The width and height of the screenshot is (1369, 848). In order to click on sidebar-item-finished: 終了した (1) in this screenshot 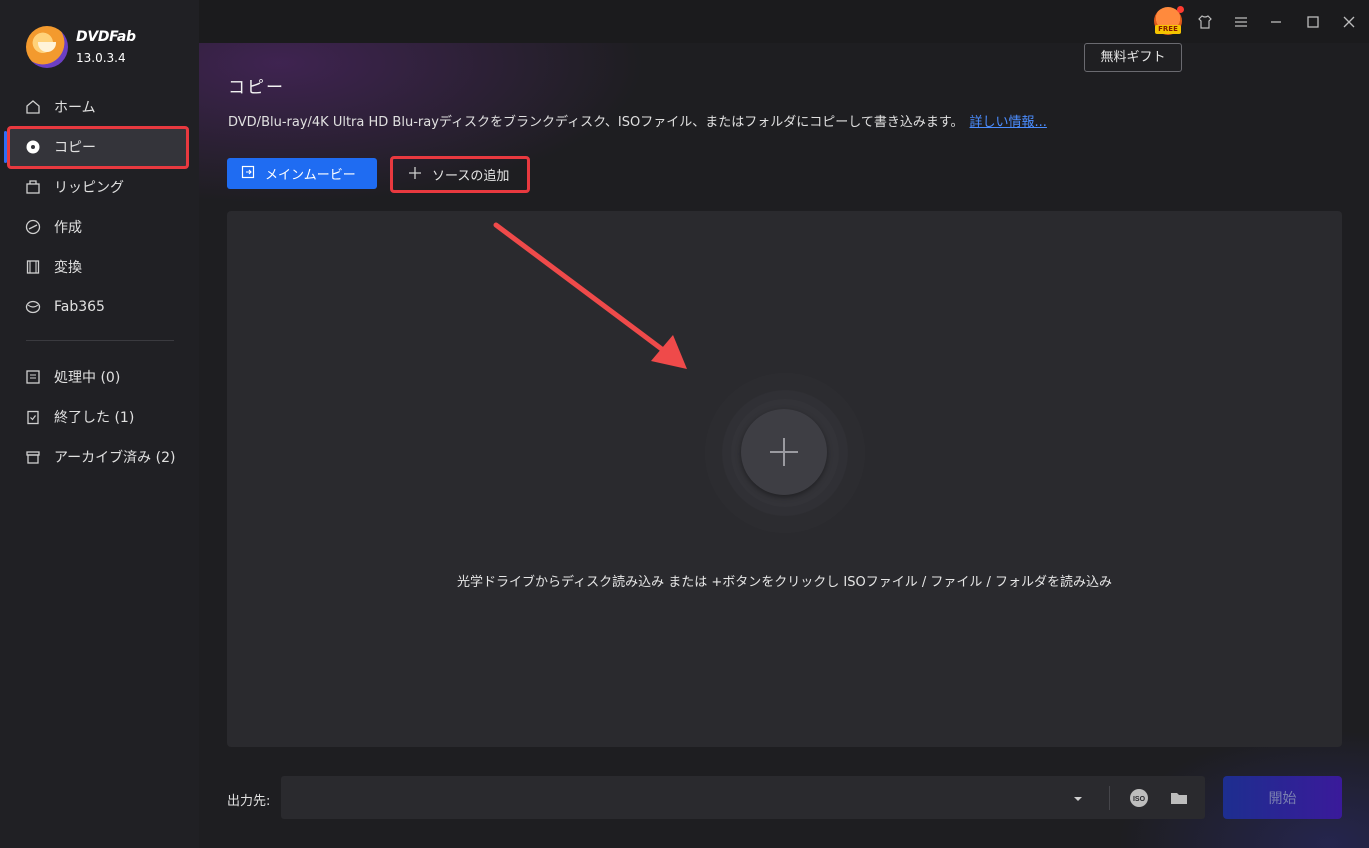, I will do `click(99, 417)`.